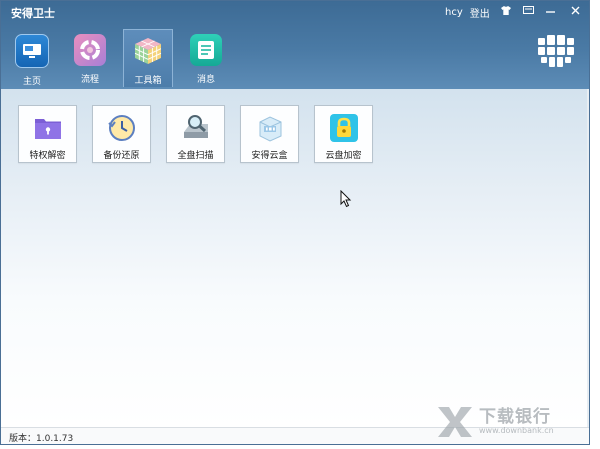  Describe the element at coordinates (148, 51) in the screenshot. I see `rubiks-cube-icon` at that location.